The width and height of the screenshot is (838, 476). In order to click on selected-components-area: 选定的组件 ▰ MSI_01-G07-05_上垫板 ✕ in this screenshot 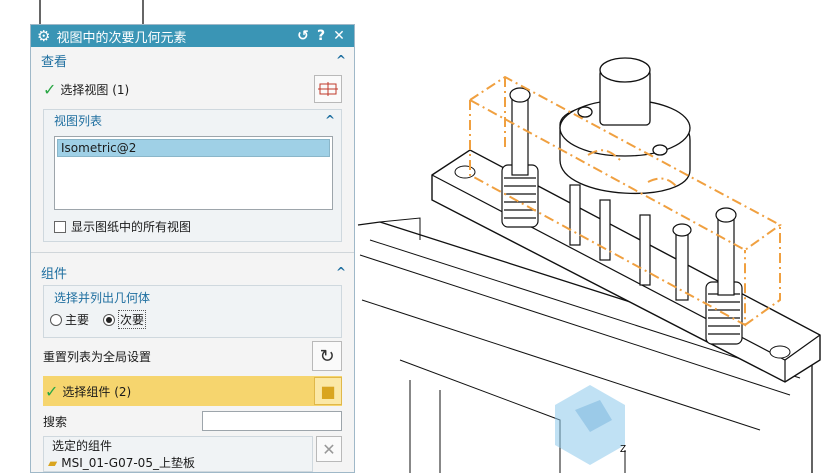, I will do `click(192, 454)`.